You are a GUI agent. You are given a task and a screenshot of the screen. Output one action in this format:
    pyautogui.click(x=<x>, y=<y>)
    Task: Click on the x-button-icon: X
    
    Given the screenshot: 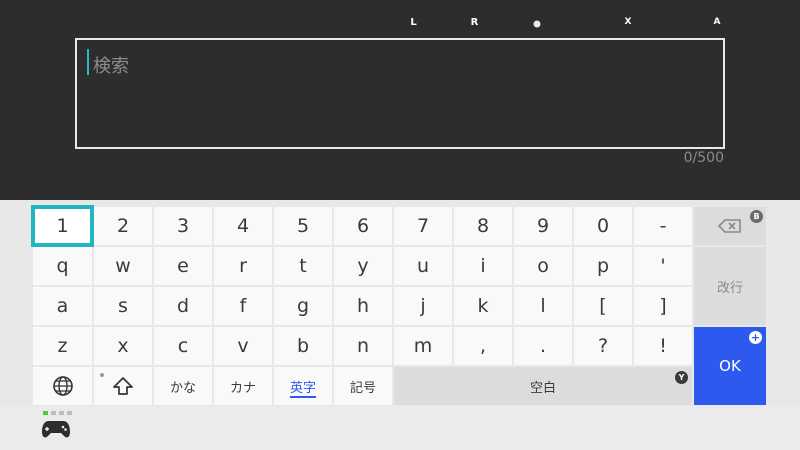 What is the action you would take?
    pyautogui.click(x=628, y=22)
    